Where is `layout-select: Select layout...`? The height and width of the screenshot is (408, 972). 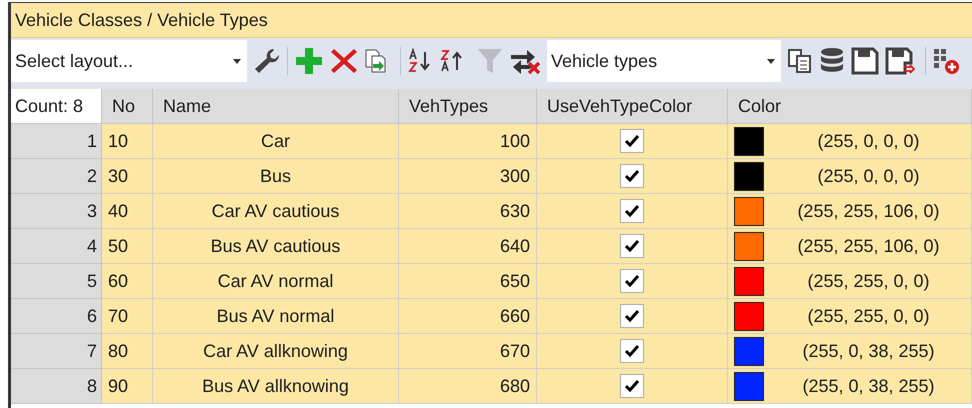
layout-select: Select layout... is located at coordinates (129, 61).